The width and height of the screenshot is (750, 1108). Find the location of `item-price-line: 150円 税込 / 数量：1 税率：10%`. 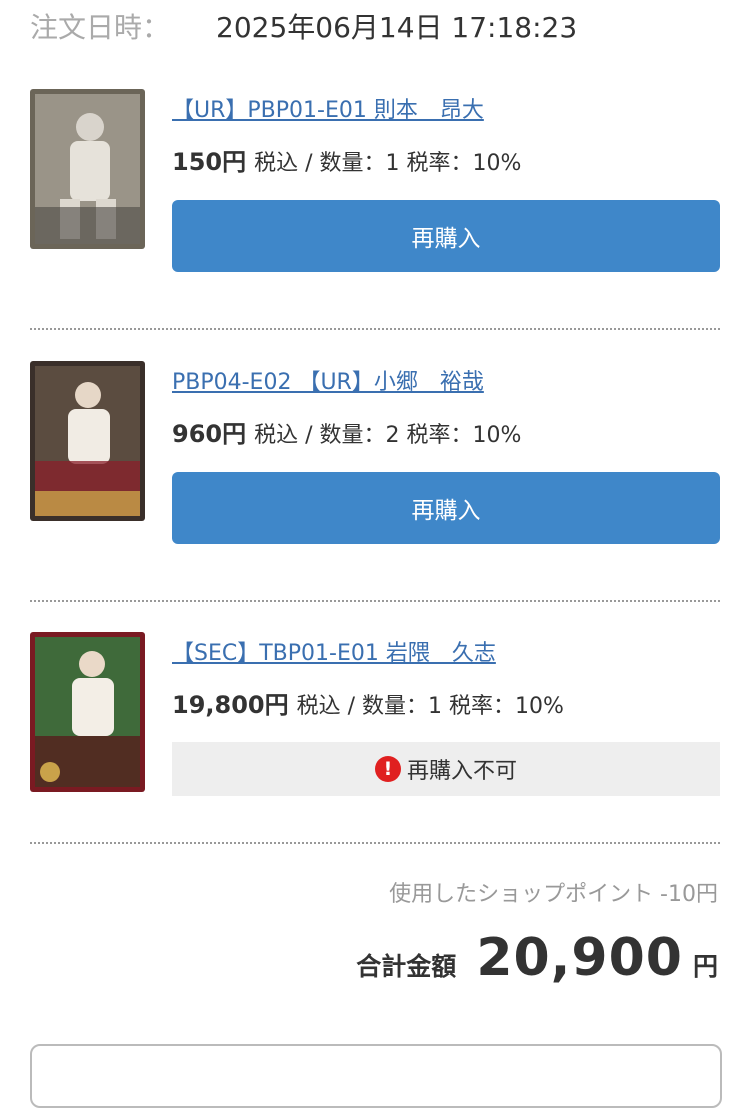

item-price-line: 150円 税込 / 数量：1 税率：10% is located at coordinates (346, 159).